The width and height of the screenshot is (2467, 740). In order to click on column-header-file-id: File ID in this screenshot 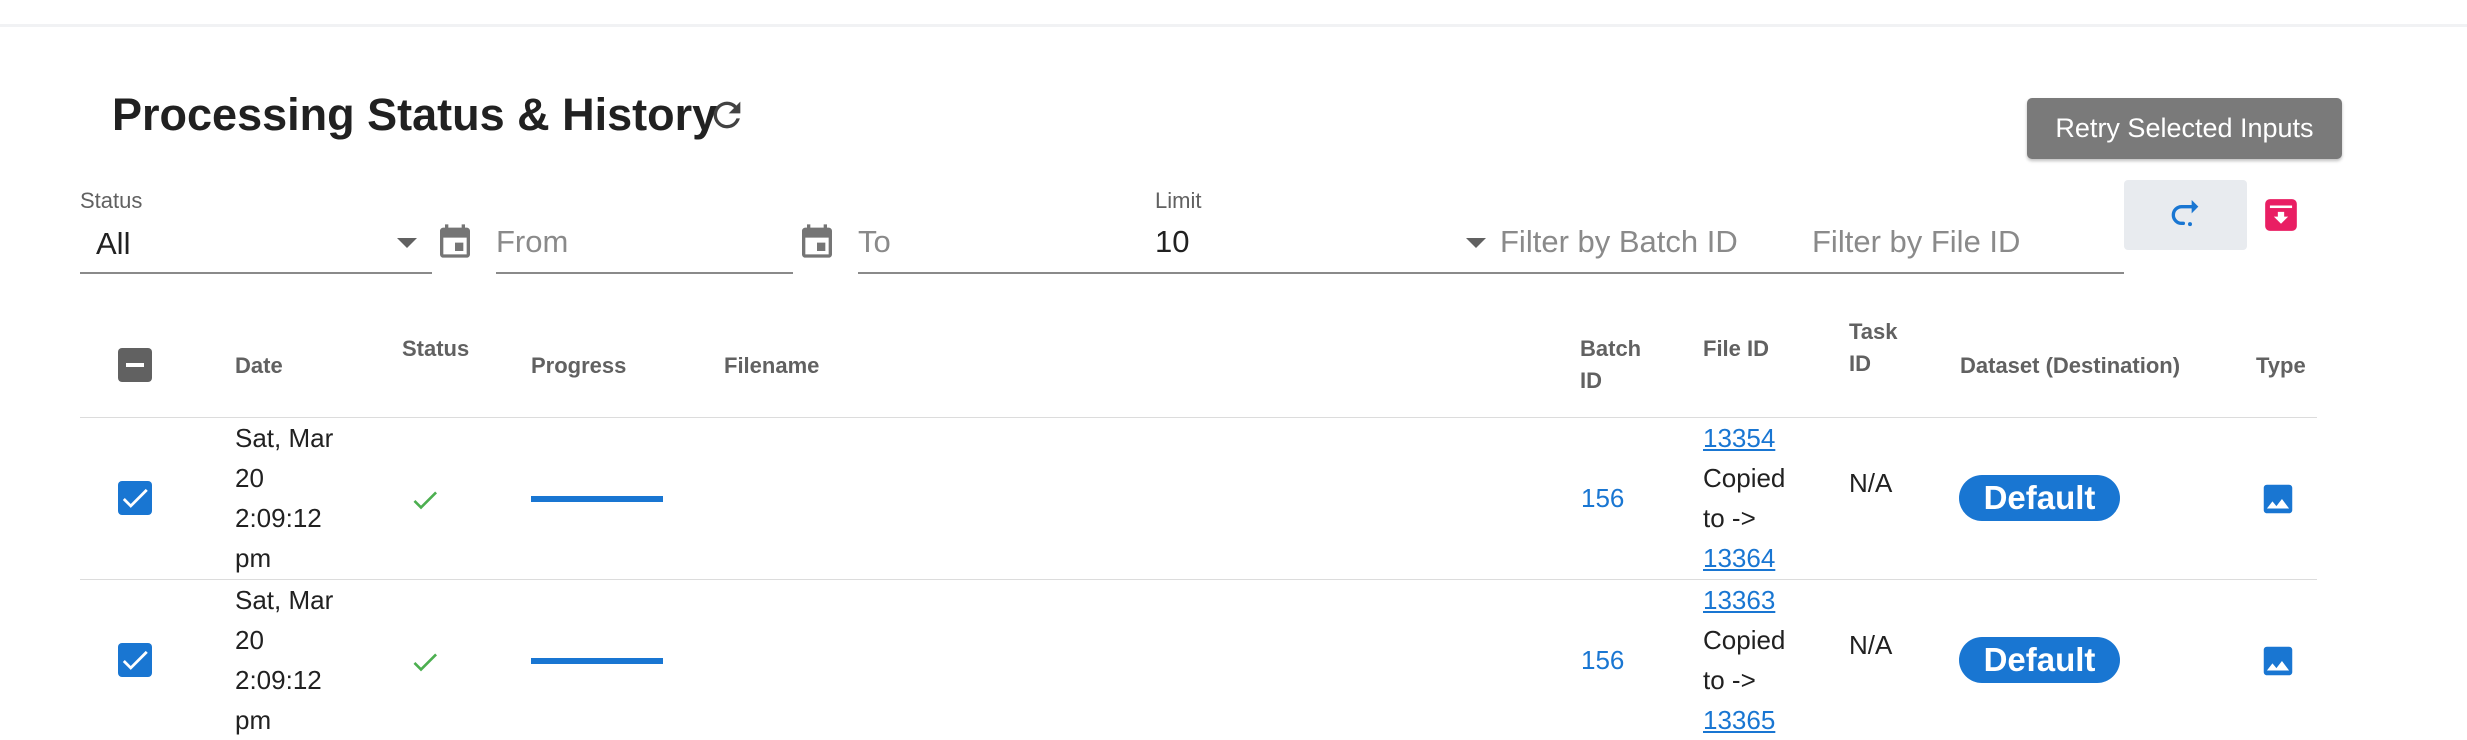, I will do `click(1736, 349)`.